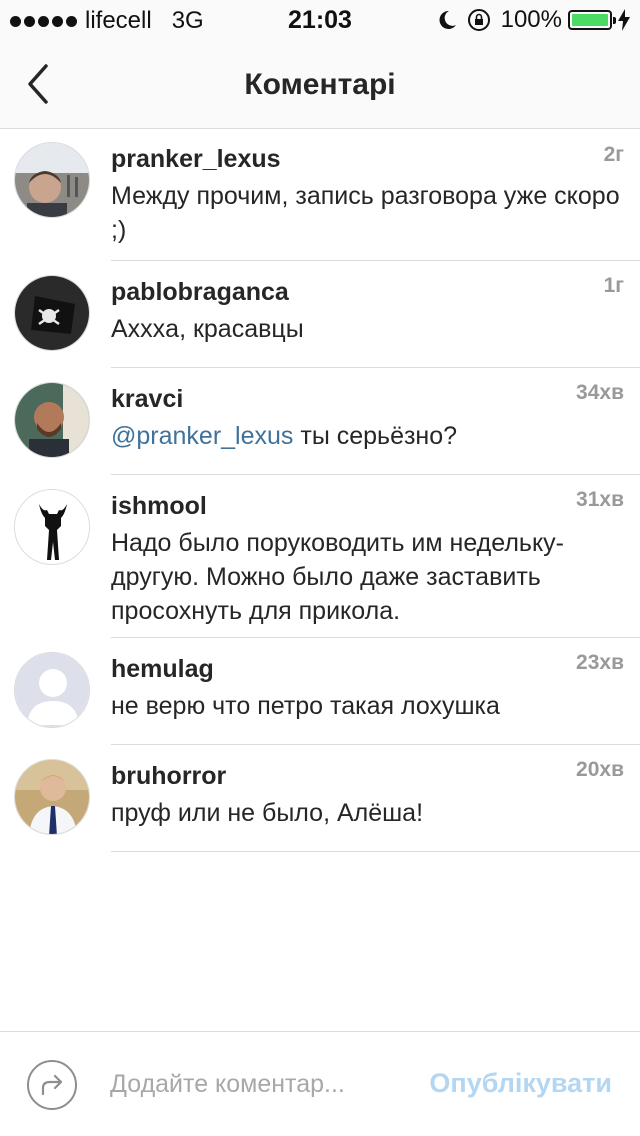  I want to click on battery-icon, so click(592, 20).